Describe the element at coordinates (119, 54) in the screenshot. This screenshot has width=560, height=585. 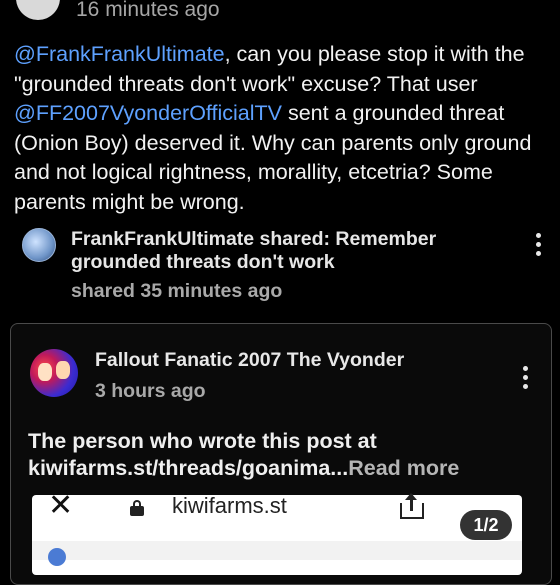
I see `mention-link: @FrankFrankUltimate` at that location.